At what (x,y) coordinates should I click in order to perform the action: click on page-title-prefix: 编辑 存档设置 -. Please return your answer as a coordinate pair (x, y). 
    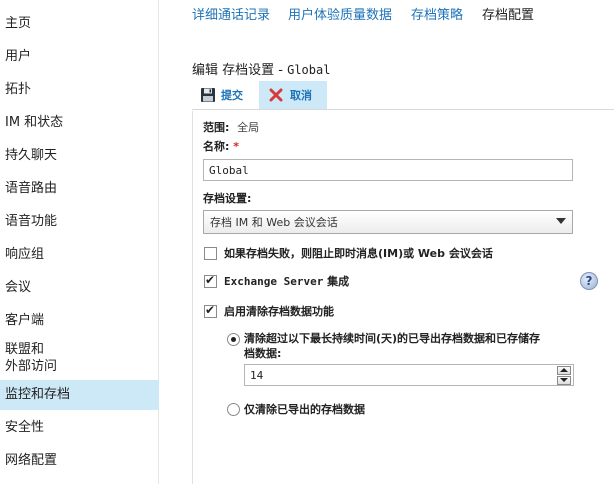
    Looking at the image, I should click on (240, 70).